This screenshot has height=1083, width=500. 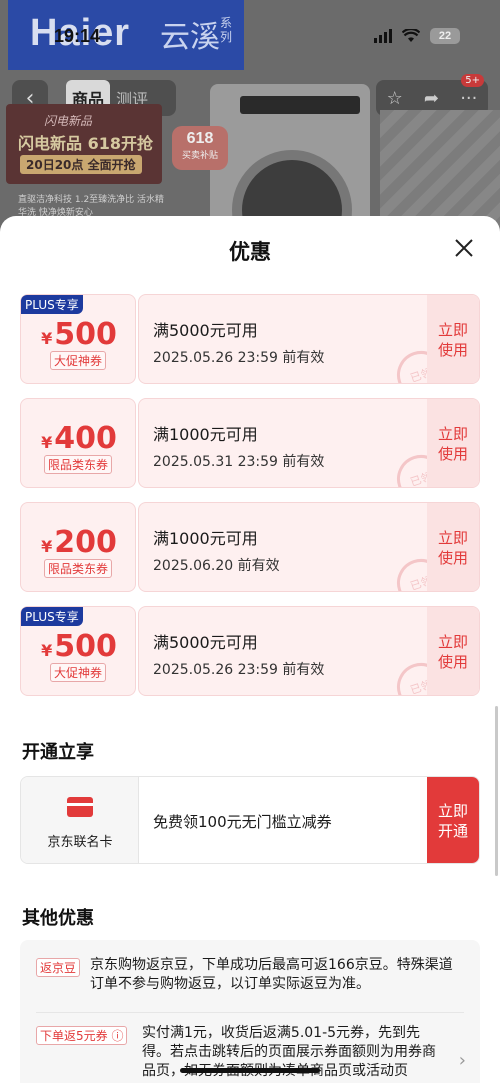 I want to click on promo-line1: 闪电新品, so click(x=68, y=121).